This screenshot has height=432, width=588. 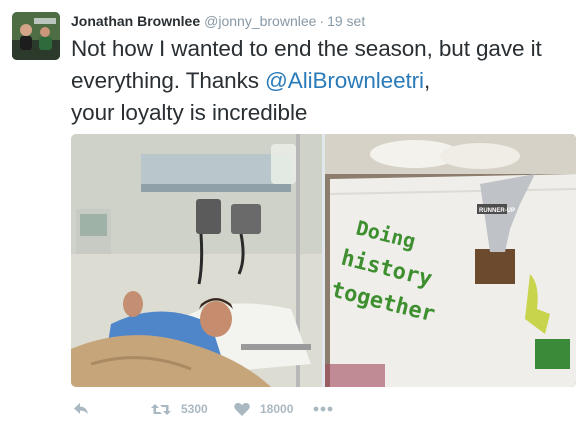 What do you see at coordinates (194, 409) in the screenshot?
I see `retweet-count: 5300` at bounding box center [194, 409].